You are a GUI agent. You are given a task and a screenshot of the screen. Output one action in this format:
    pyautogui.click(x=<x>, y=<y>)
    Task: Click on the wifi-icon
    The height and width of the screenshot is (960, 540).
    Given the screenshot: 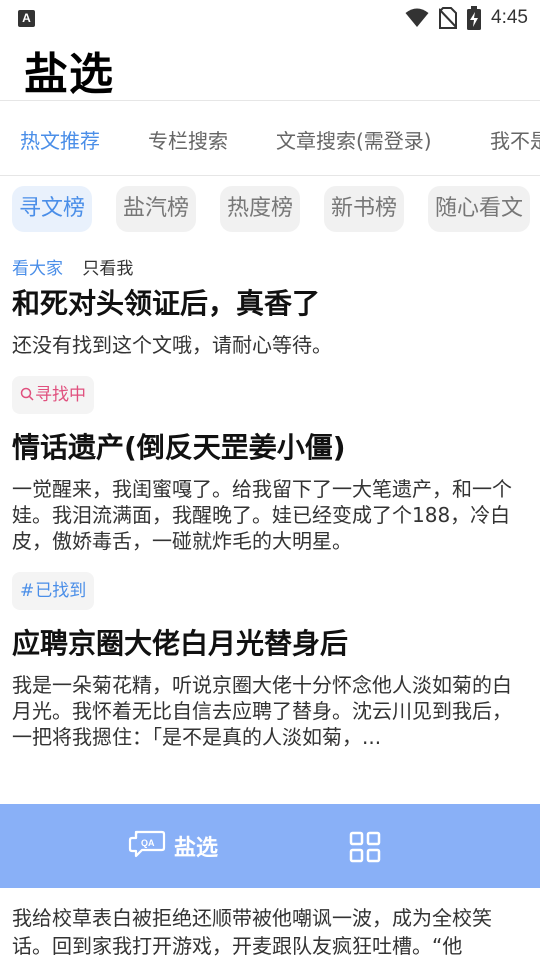 What is the action you would take?
    pyautogui.click(x=417, y=17)
    